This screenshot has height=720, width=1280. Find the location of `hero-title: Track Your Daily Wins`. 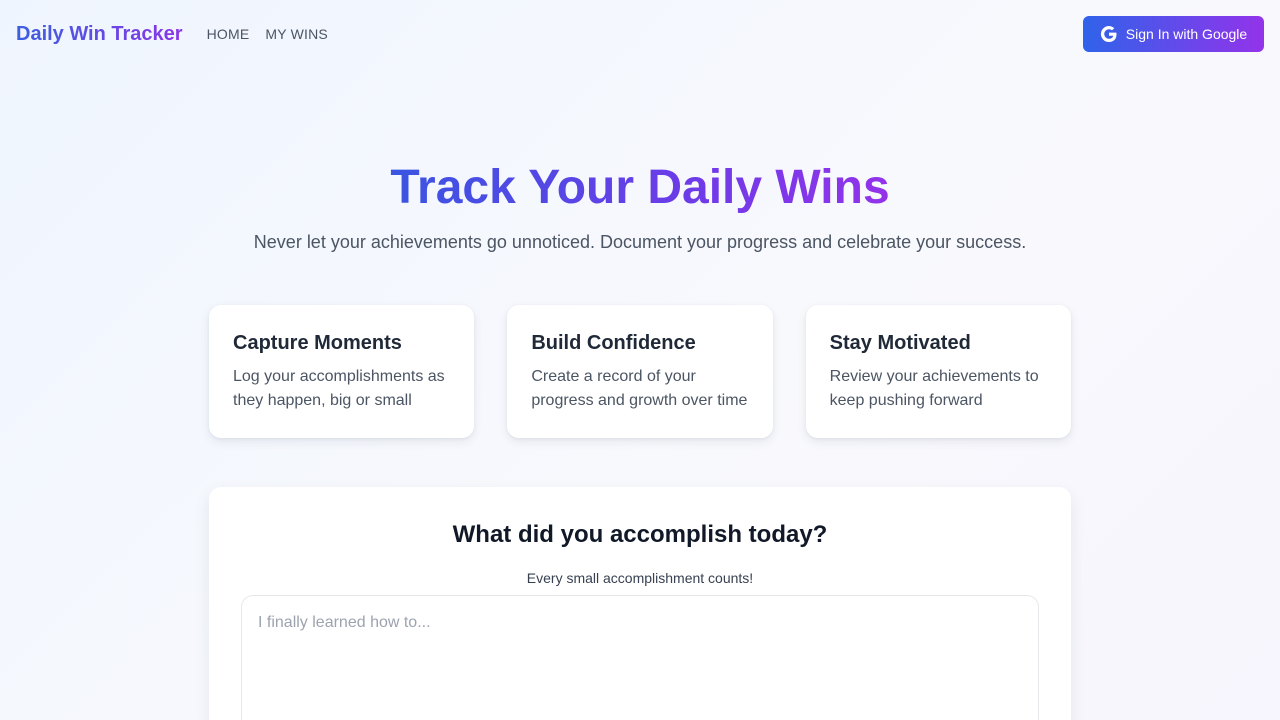

hero-title: Track Your Daily Wins is located at coordinates (640, 188).